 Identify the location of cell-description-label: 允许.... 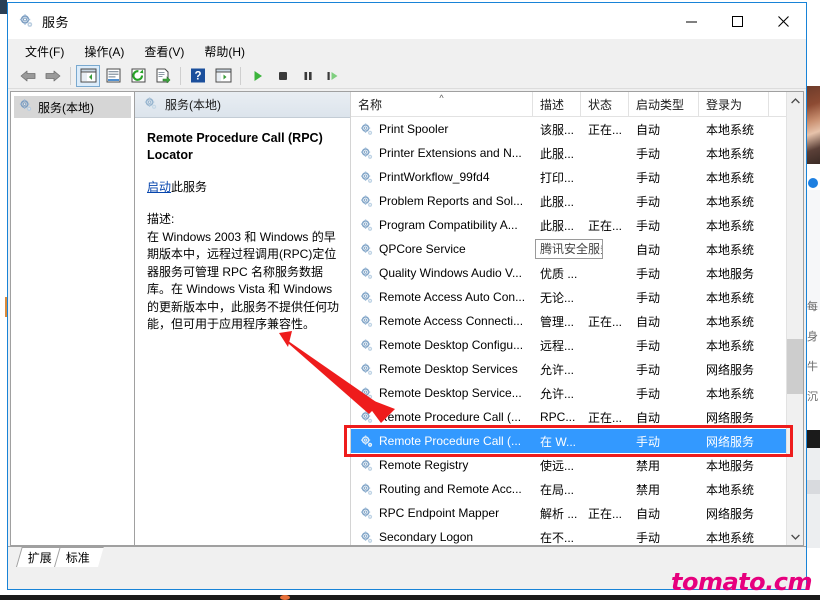
(557, 393).